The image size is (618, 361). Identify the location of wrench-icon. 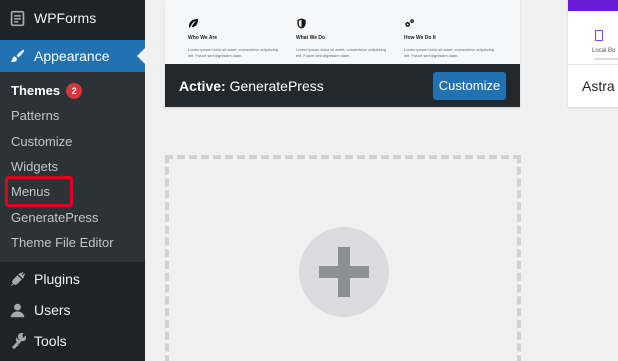
(17, 341).